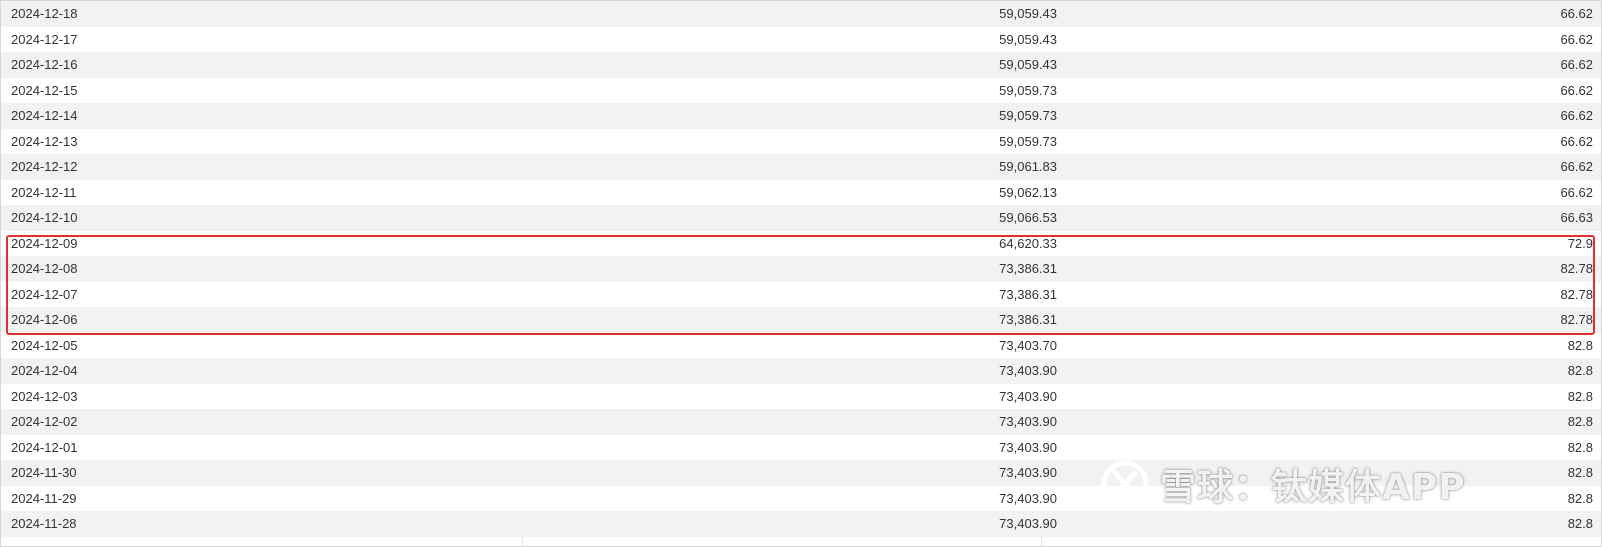 The image size is (1602, 547). Describe the element at coordinates (44, 319) in the screenshot. I see `date-cell: 2024-12-06` at that location.